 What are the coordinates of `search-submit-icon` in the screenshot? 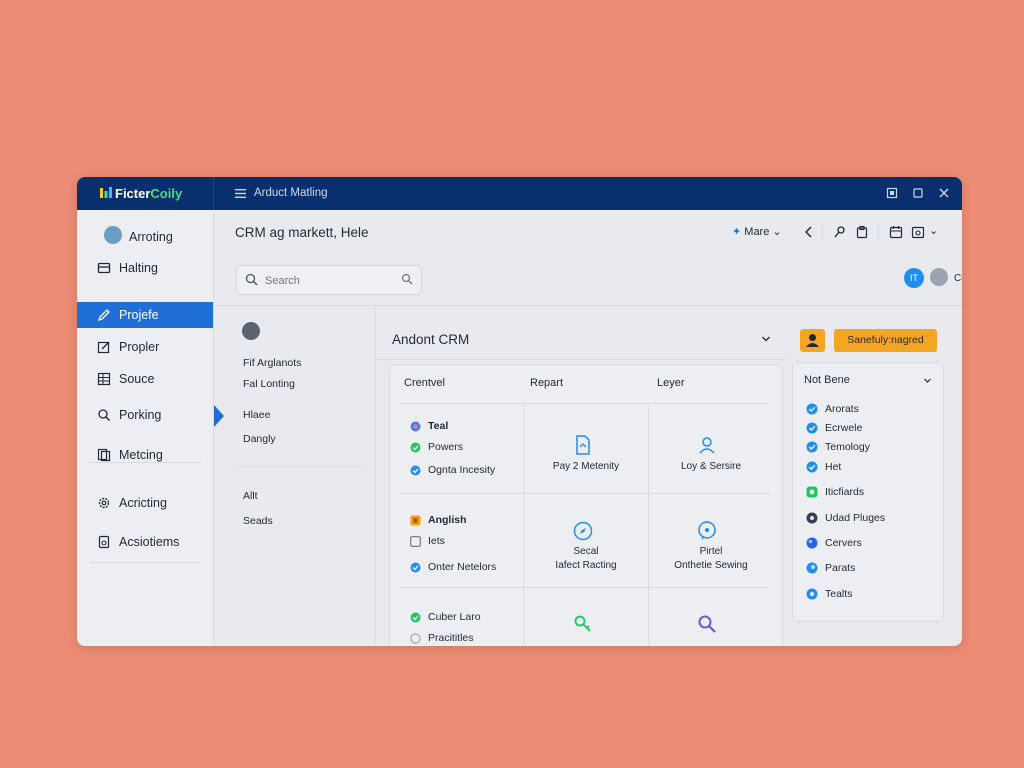 It's located at (407, 279).